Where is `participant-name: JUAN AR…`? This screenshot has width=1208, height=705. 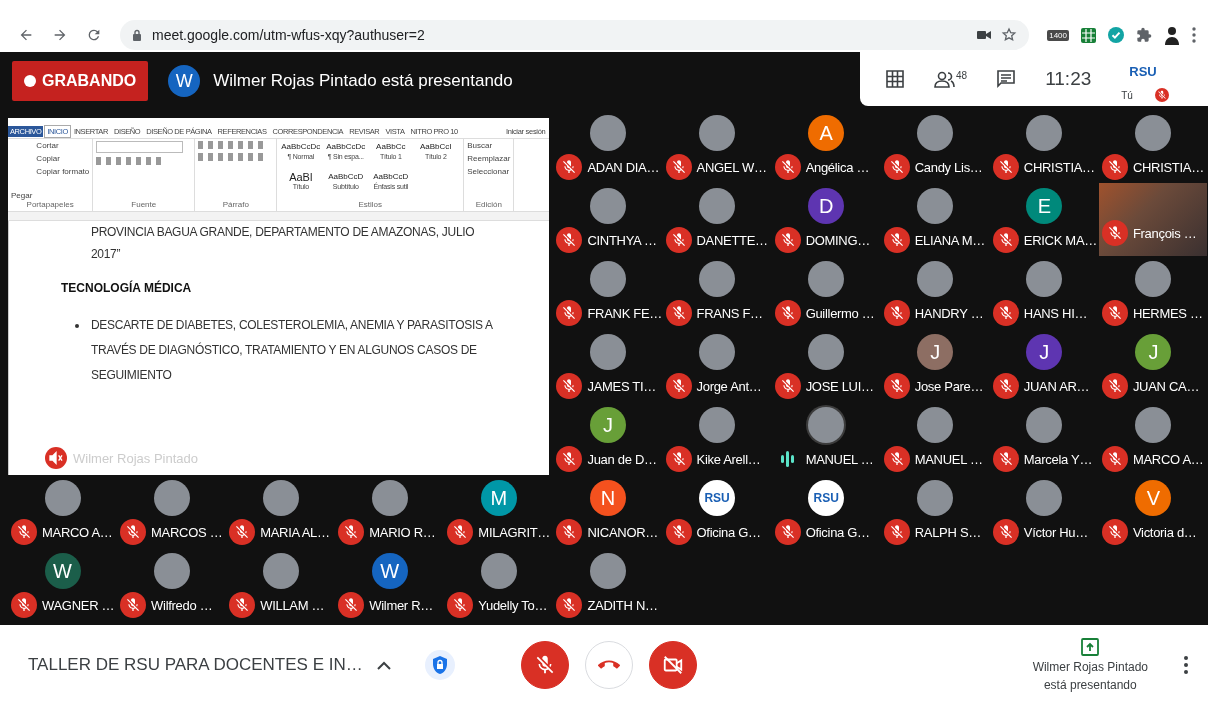 participant-name: JUAN AR… is located at coordinates (1056, 386).